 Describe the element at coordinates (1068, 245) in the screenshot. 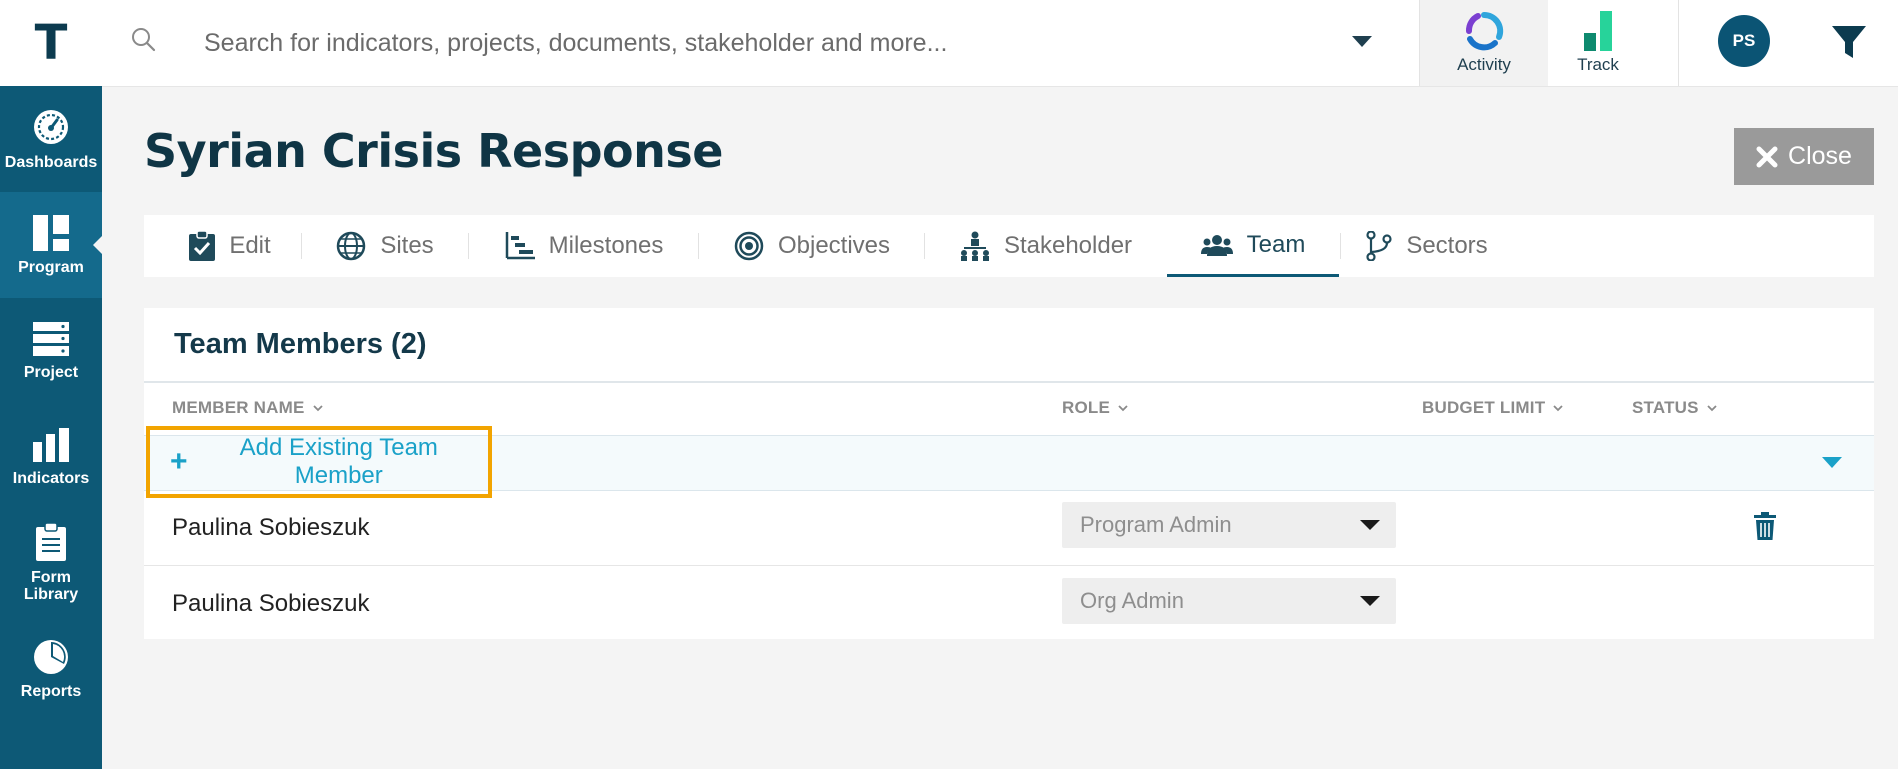

I see `tab-label: Stakeholder` at that location.